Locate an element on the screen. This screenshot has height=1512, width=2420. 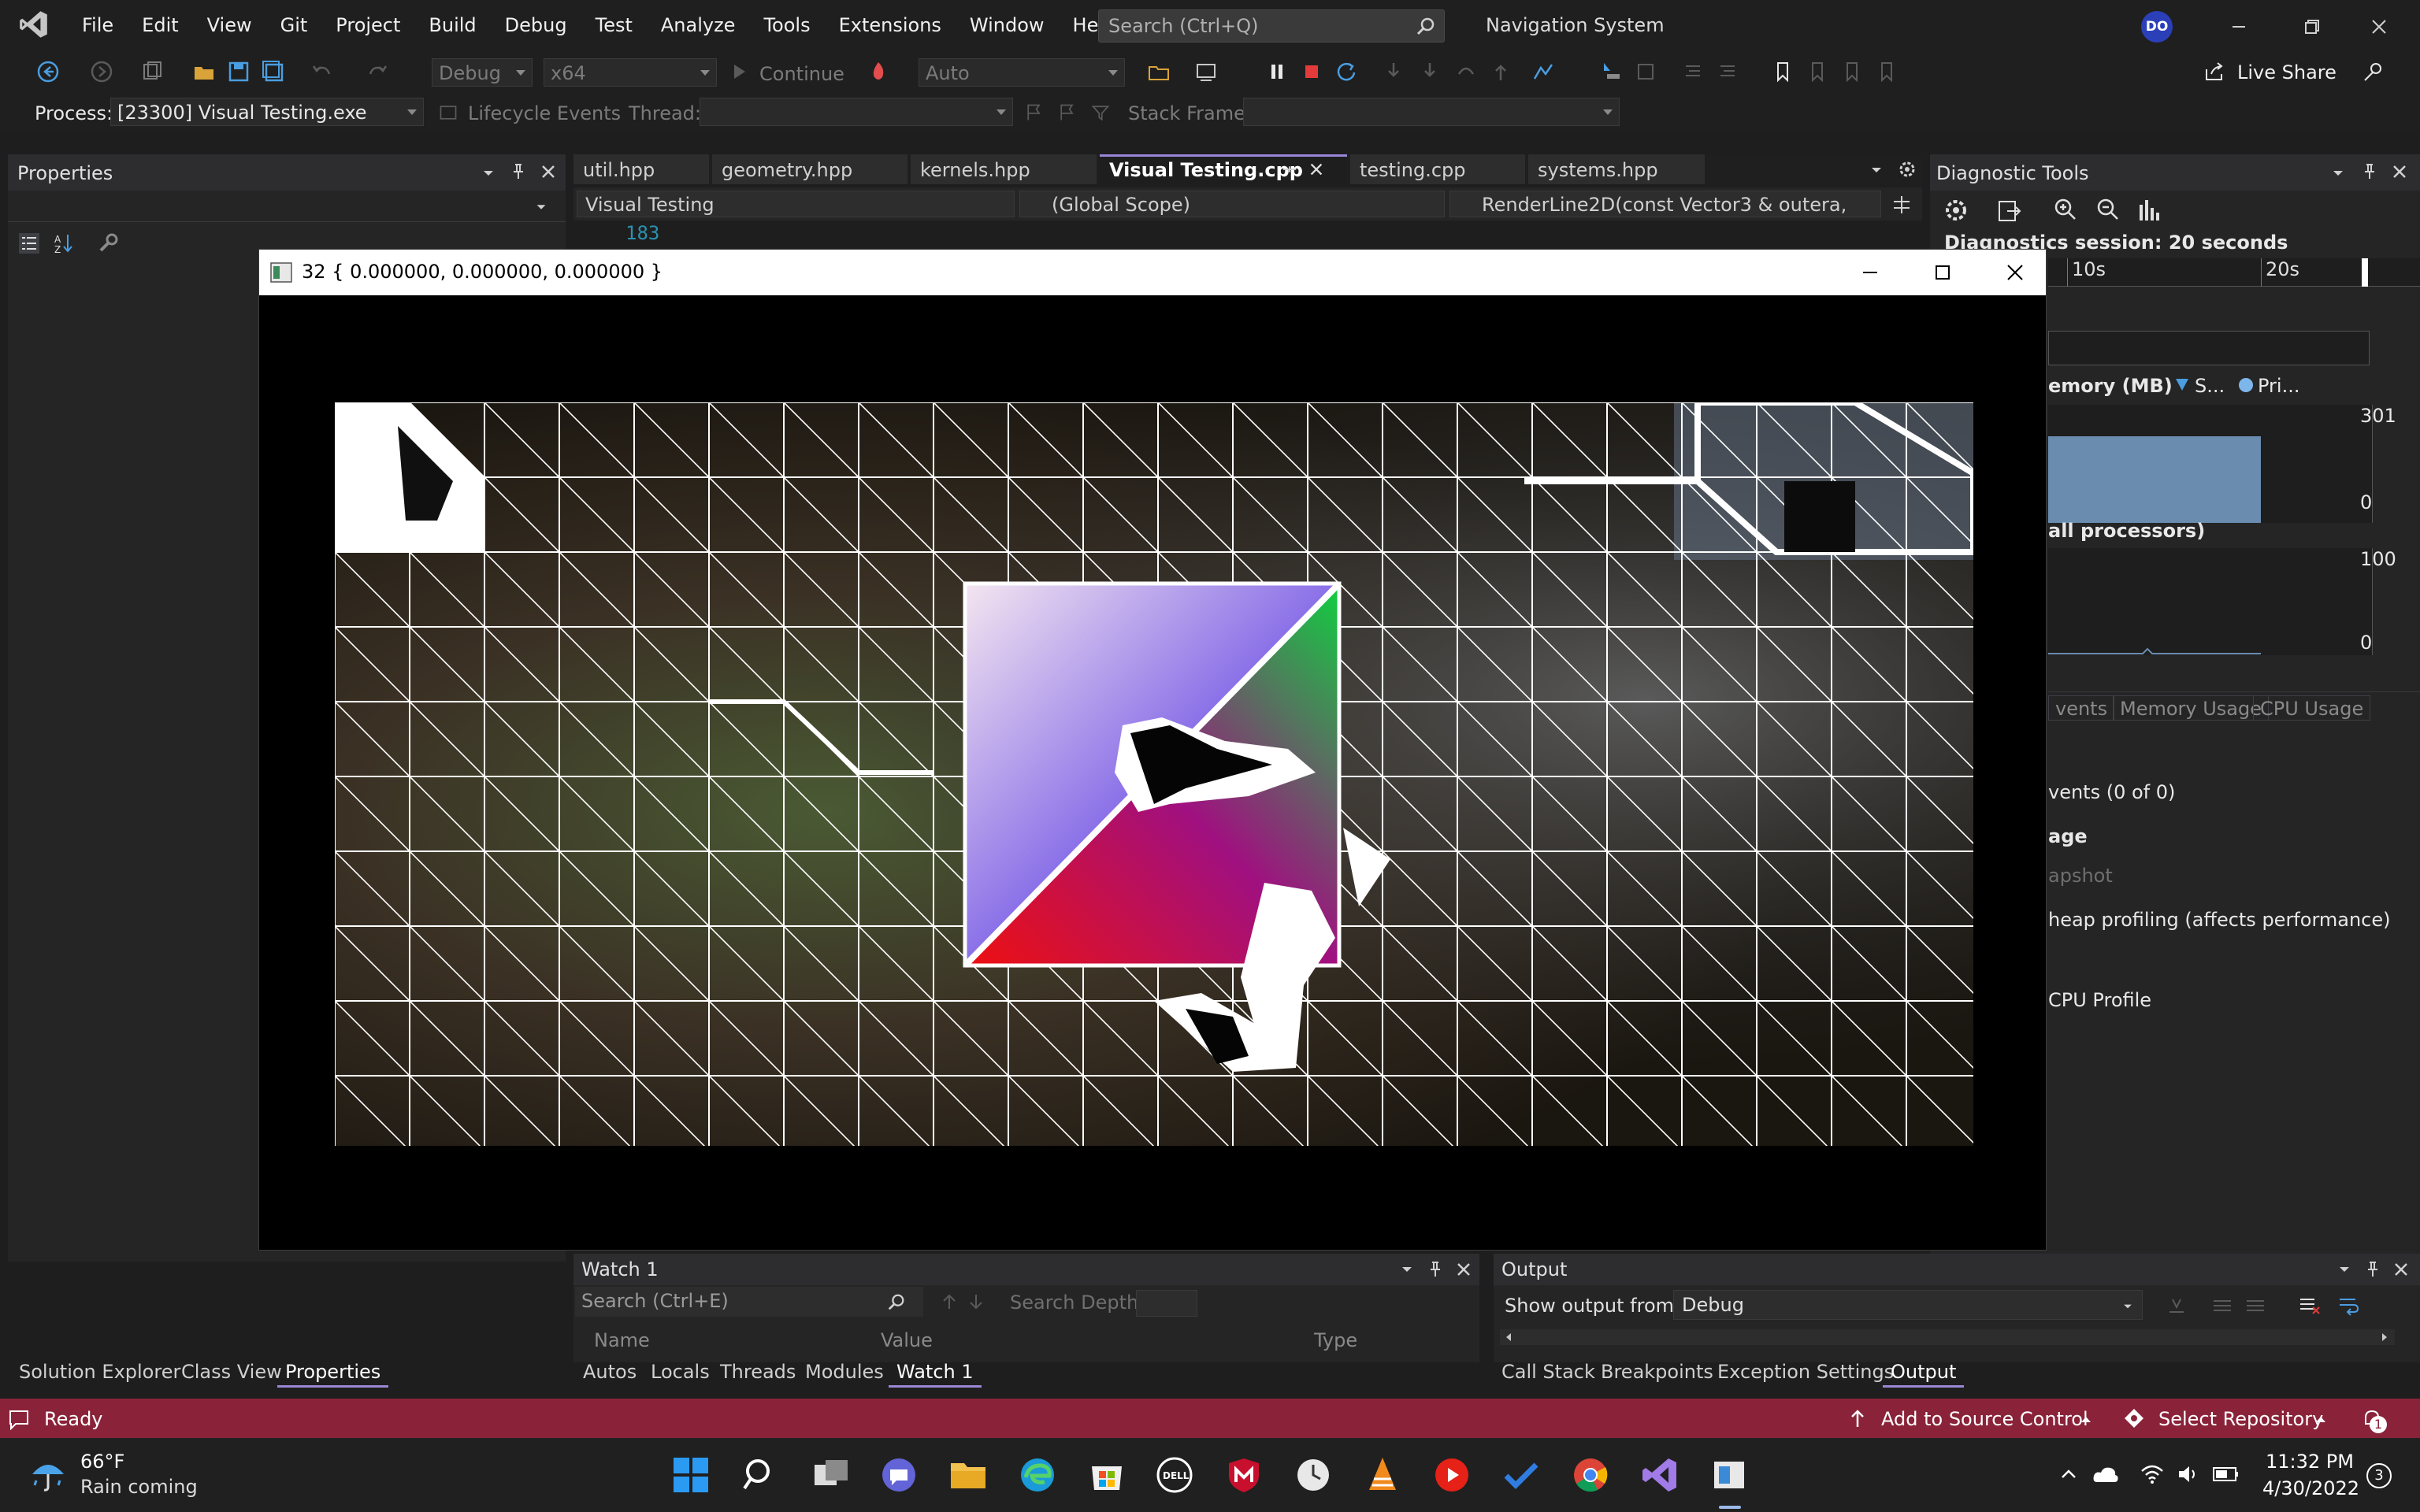
word-wrap-icon is located at coordinates (2348, 1305).